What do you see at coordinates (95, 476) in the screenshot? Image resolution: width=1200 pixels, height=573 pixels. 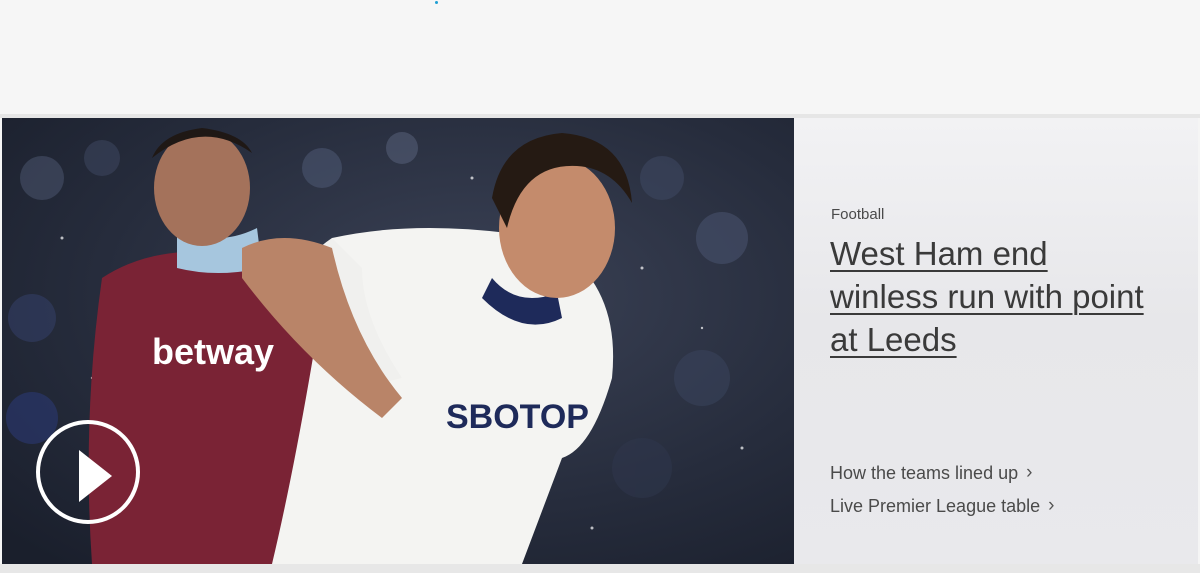 I see `play-icon` at bounding box center [95, 476].